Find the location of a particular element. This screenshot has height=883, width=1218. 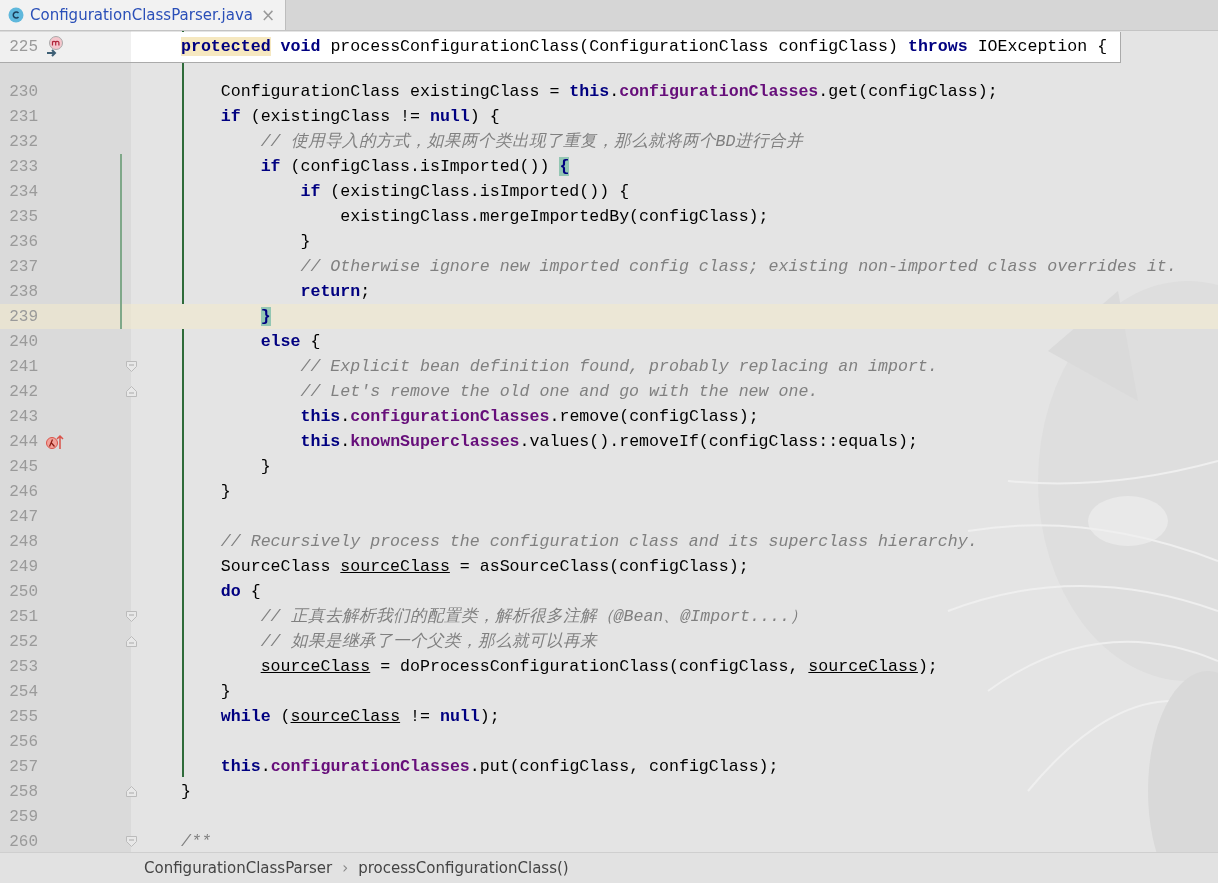

code-line: // 使用导入的方式，如果两个类出现了重复，那么就将两个BD进行合并 is located at coordinates (532, 142).